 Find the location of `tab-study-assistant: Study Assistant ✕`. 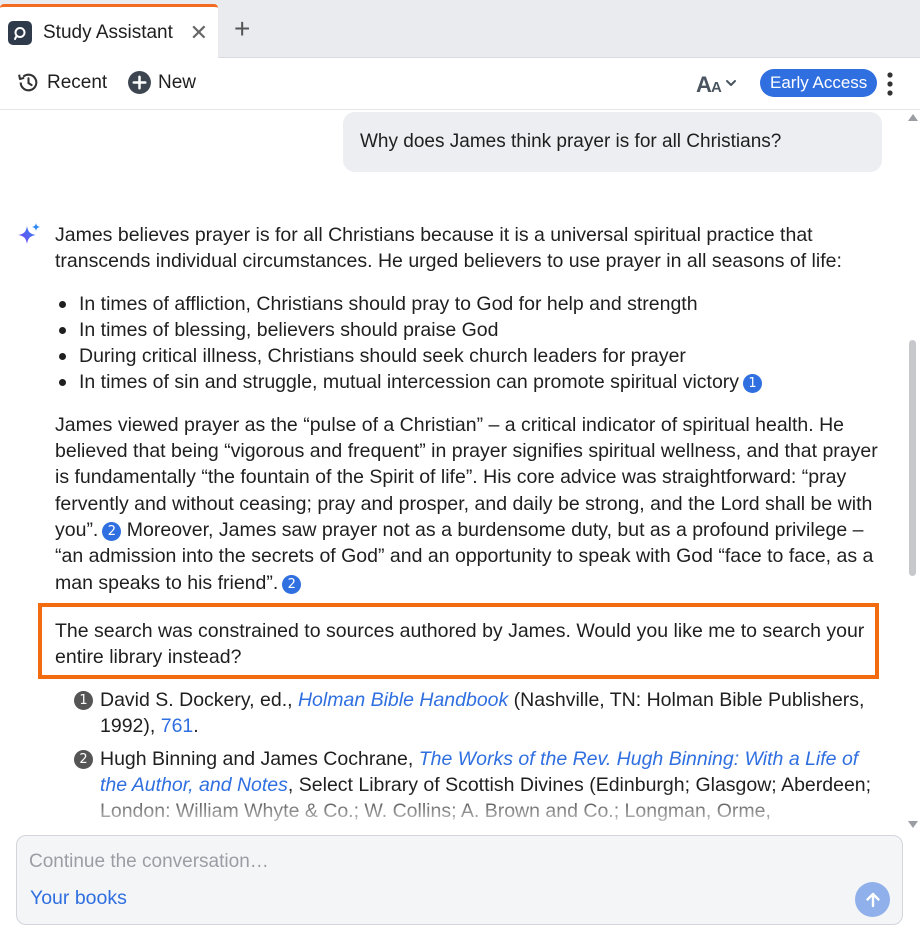

tab-study-assistant: Study Assistant ✕ is located at coordinates (109, 31).